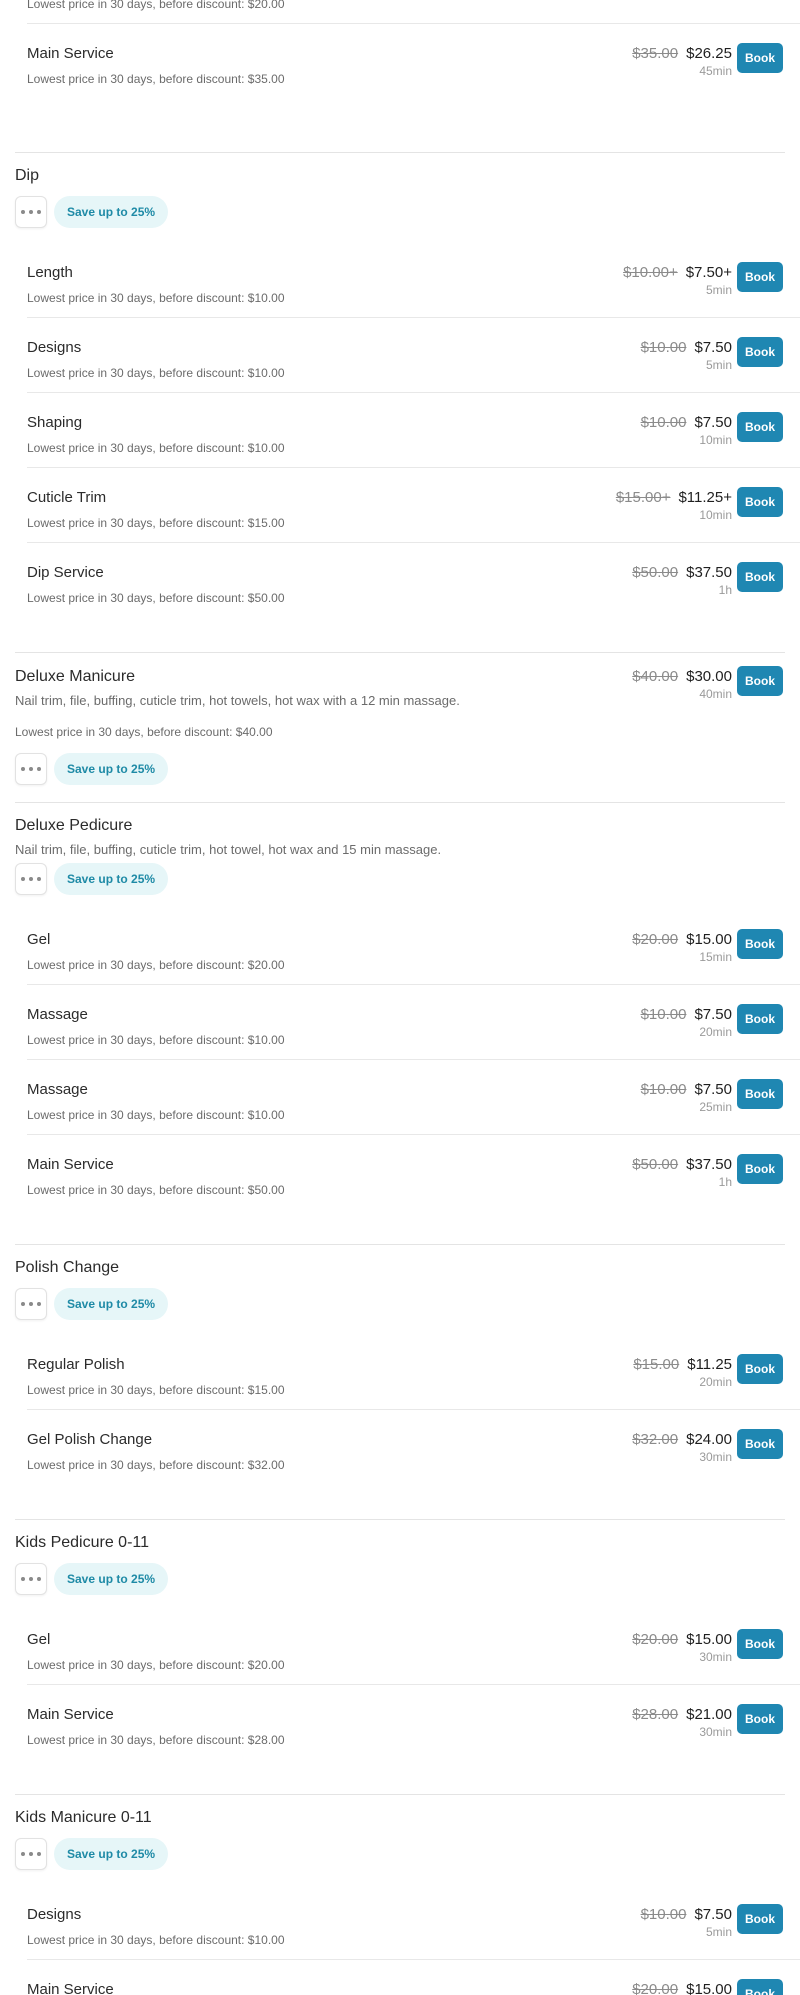 The height and width of the screenshot is (1995, 800). What do you see at coordinates (715, 694) in the screenshot?
I see `duration: 40min` at bounding box center [715, 694].